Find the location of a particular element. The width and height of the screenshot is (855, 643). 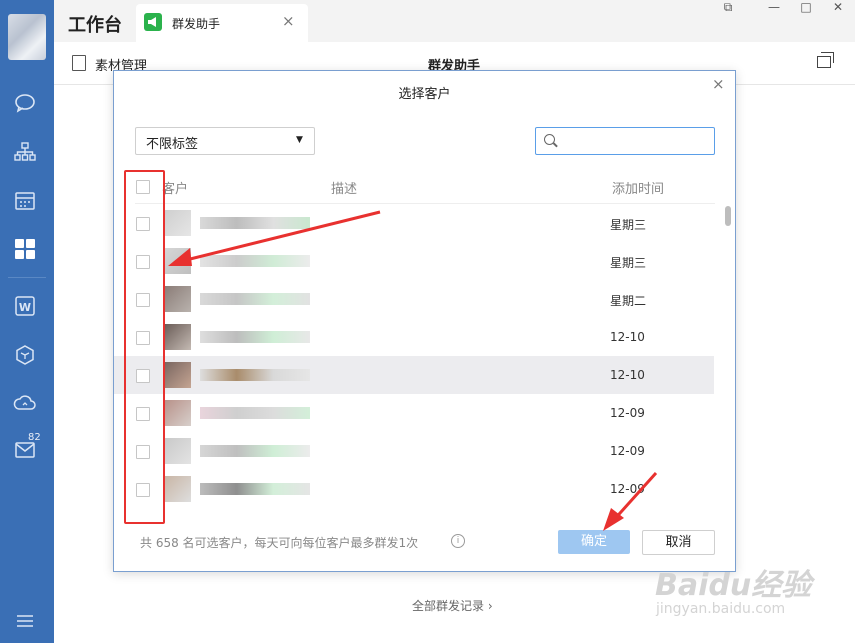

baidu-watermark: Baidu经验 is located at coordinates (733, 585).